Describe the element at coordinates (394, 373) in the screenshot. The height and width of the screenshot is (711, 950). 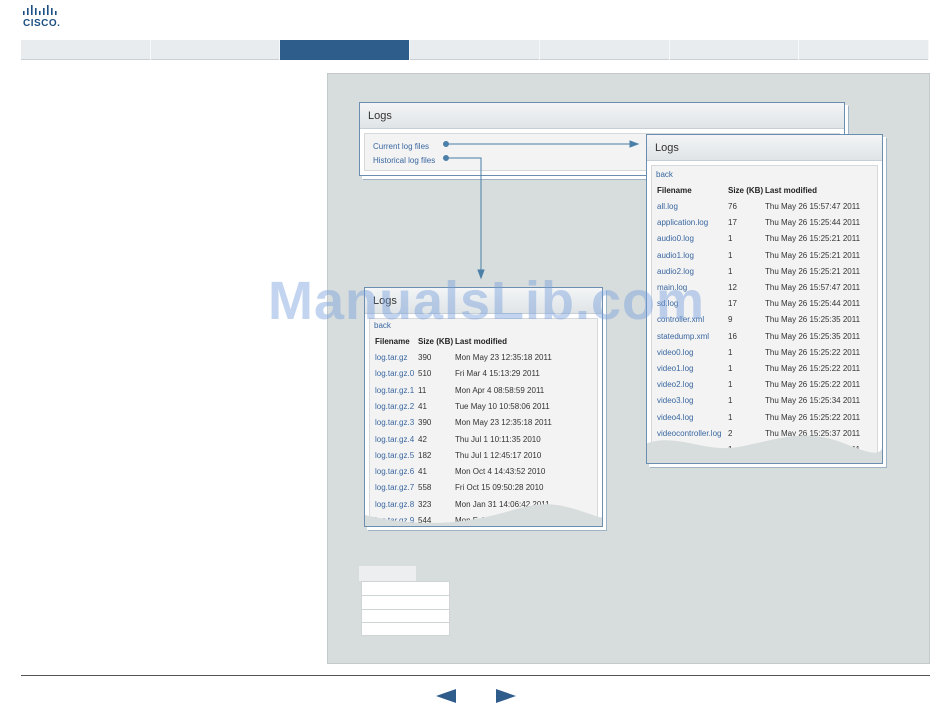
I see `filename-cell: log.tar.gz.0` at that location.